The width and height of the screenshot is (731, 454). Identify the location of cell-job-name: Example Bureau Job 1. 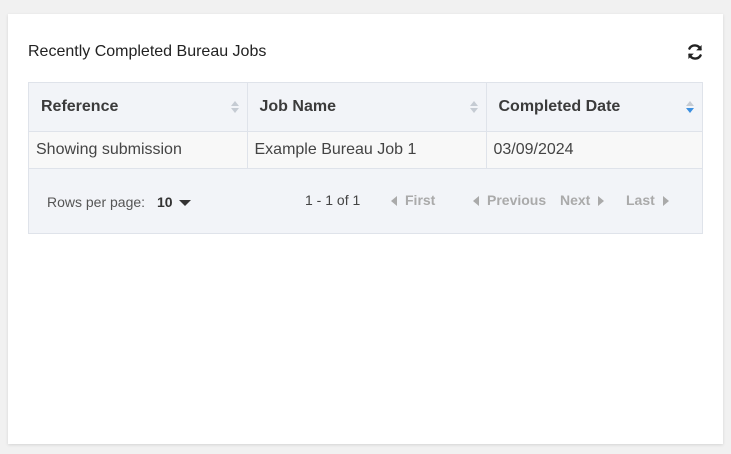
(367, 150).